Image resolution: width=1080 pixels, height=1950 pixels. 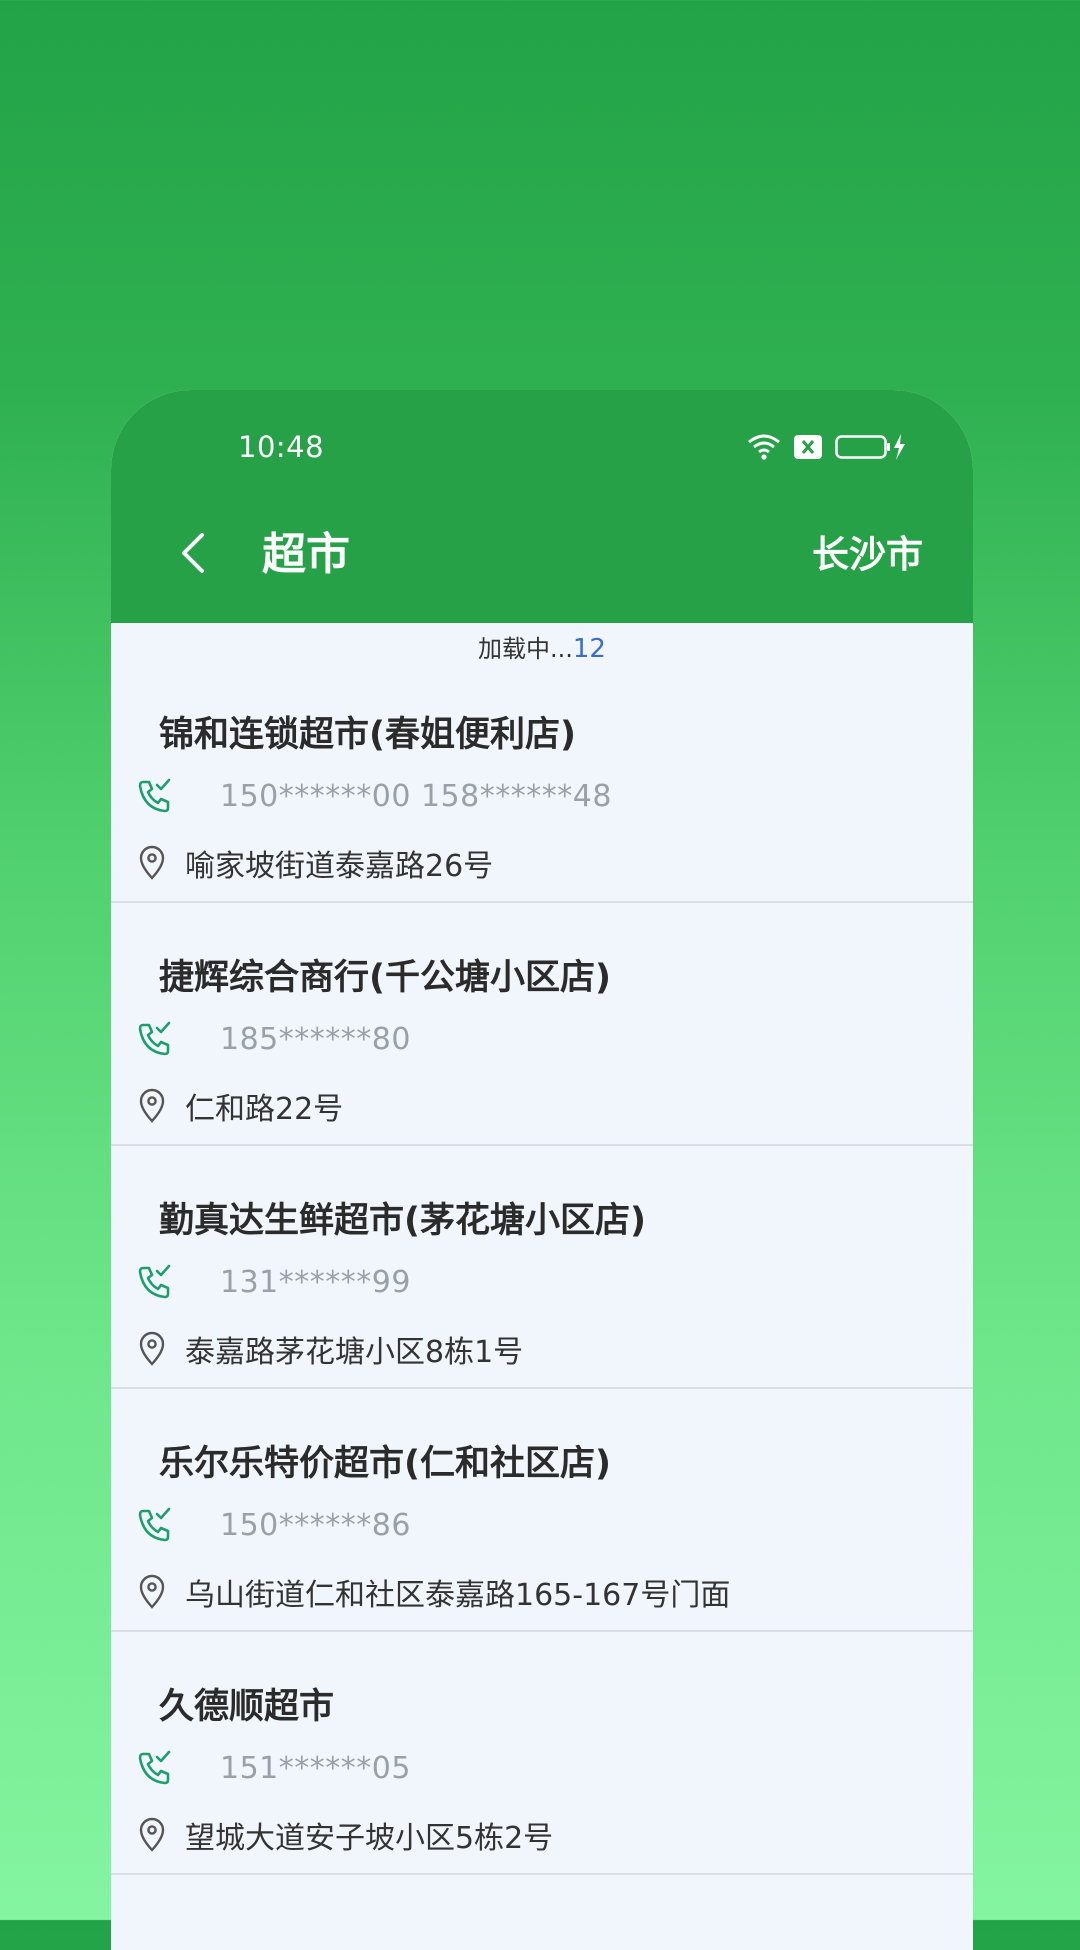 I want to click on address-row: 喻家坡街道泰嘉路26号, so click(x=315, y=863).